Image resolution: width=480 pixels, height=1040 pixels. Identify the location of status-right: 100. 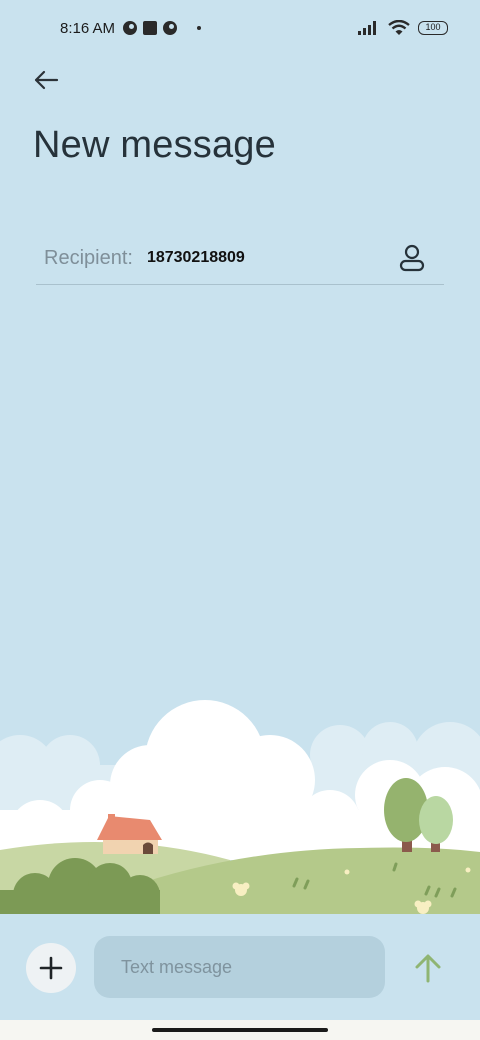
(403, 28).